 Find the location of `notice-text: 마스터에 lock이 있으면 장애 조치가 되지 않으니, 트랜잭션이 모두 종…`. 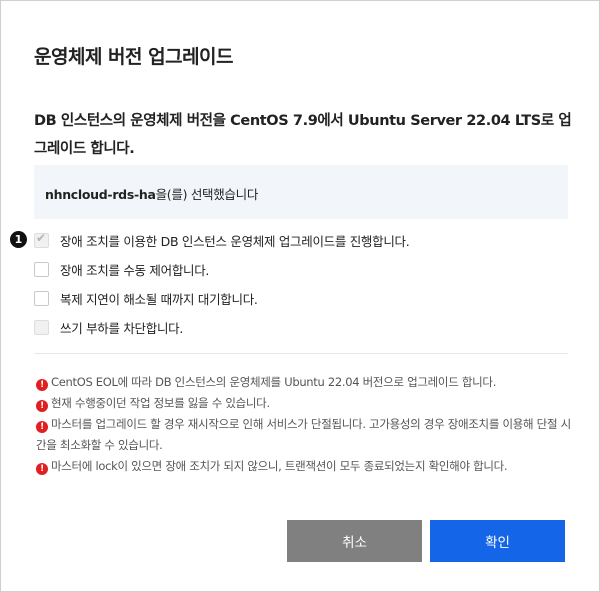

notice-text: 마스터에 lock이 있으면 장애 조치가 되지 않으니, 트랜잭션이 모두 종… is located at coordinates (279, 466).